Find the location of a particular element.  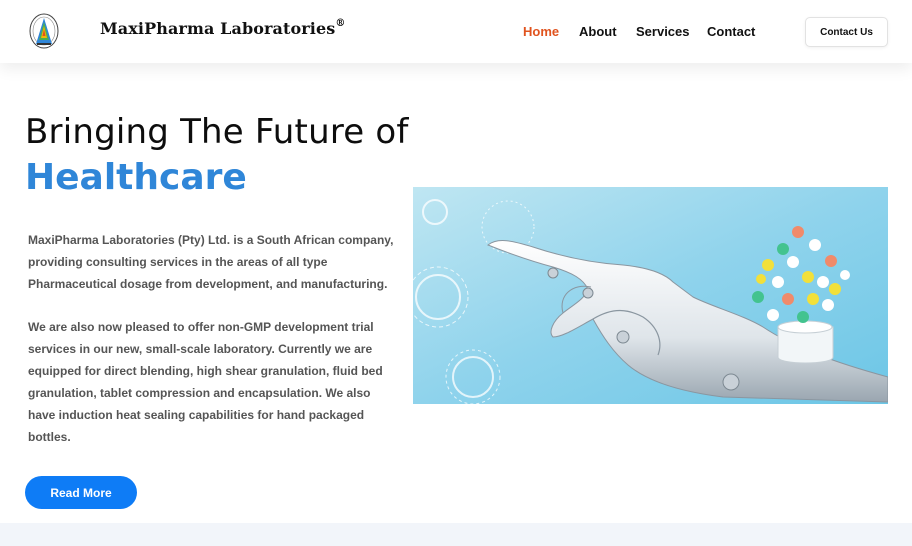

company-logo-icon is located at coordinates (44, 31).